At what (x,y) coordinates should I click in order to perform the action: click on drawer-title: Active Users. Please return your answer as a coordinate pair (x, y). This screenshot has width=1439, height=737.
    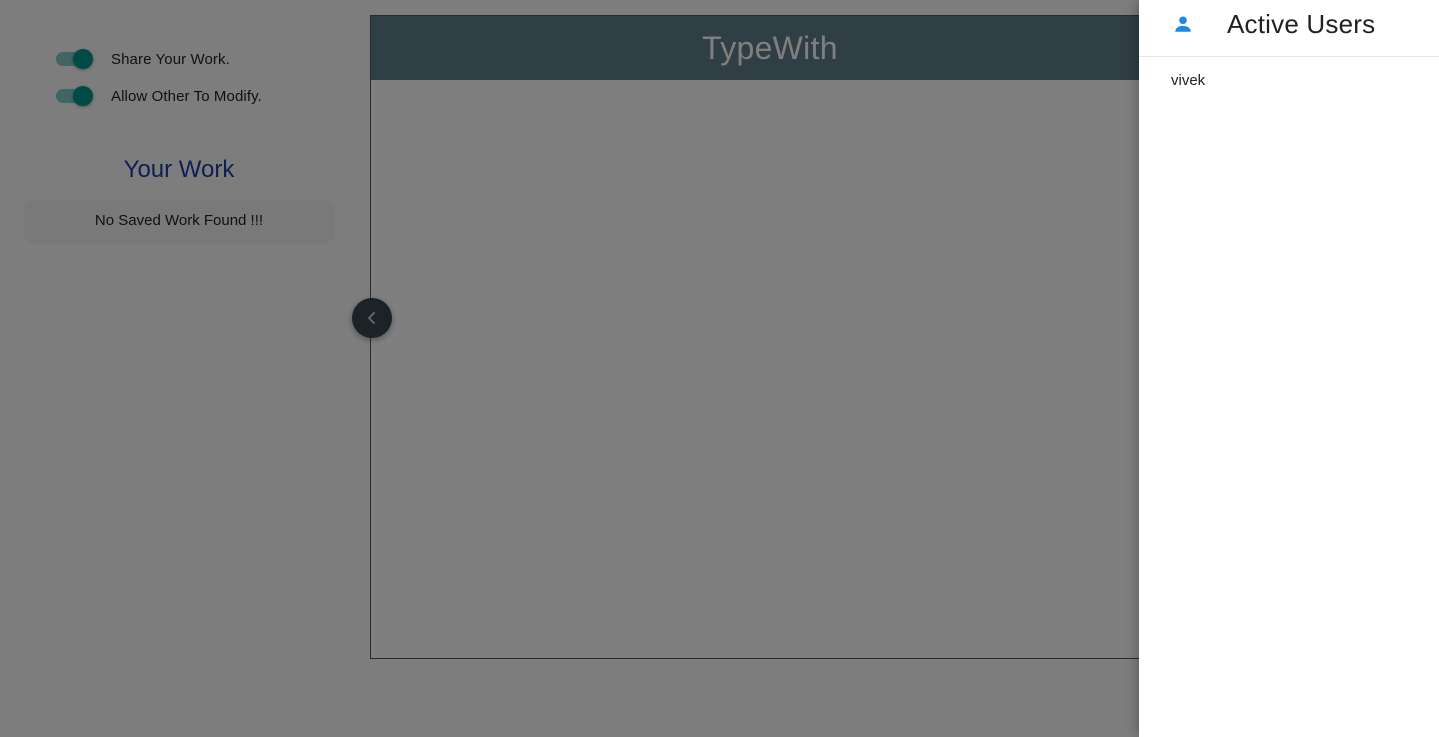
    Looking at the image, I should click on (1301, 24).